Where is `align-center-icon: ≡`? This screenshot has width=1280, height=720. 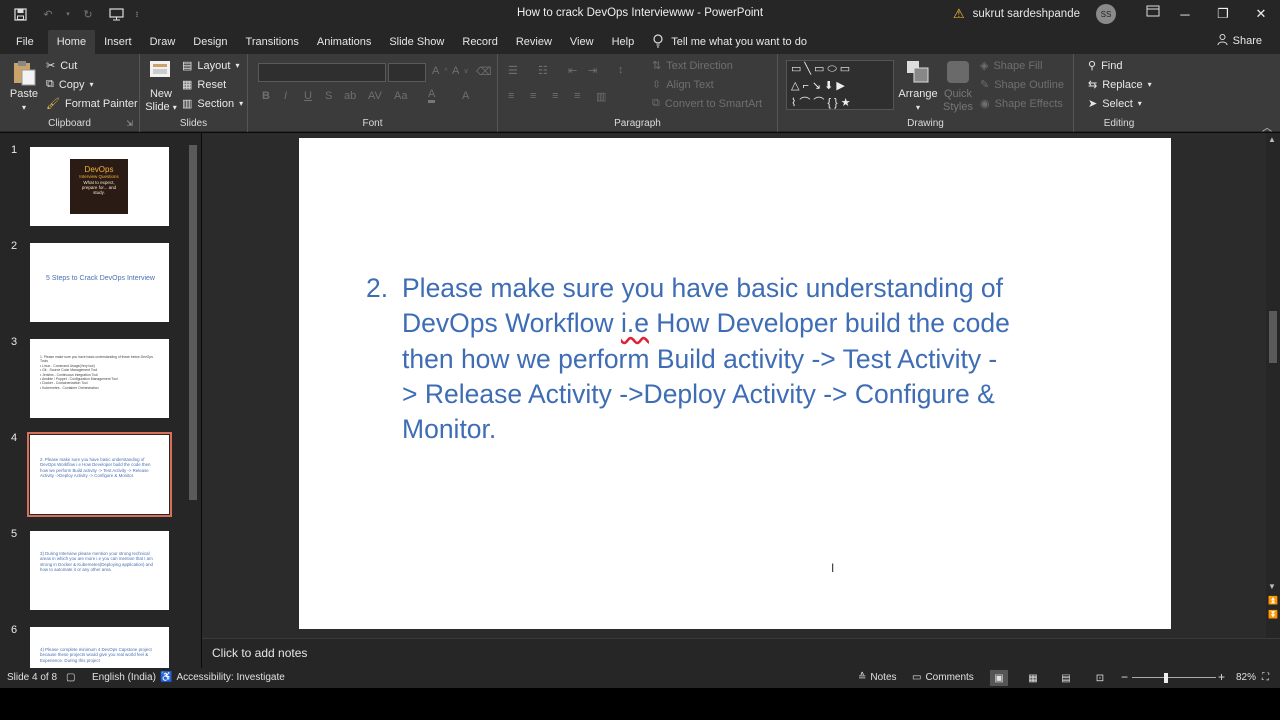 align-center-icon: ≡ is located at coordinates (533, 96).